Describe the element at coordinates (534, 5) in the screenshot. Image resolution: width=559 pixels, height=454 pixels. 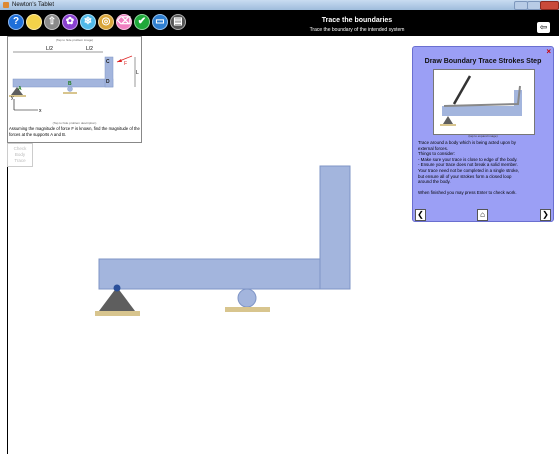
I see `maximize-button` at that location.